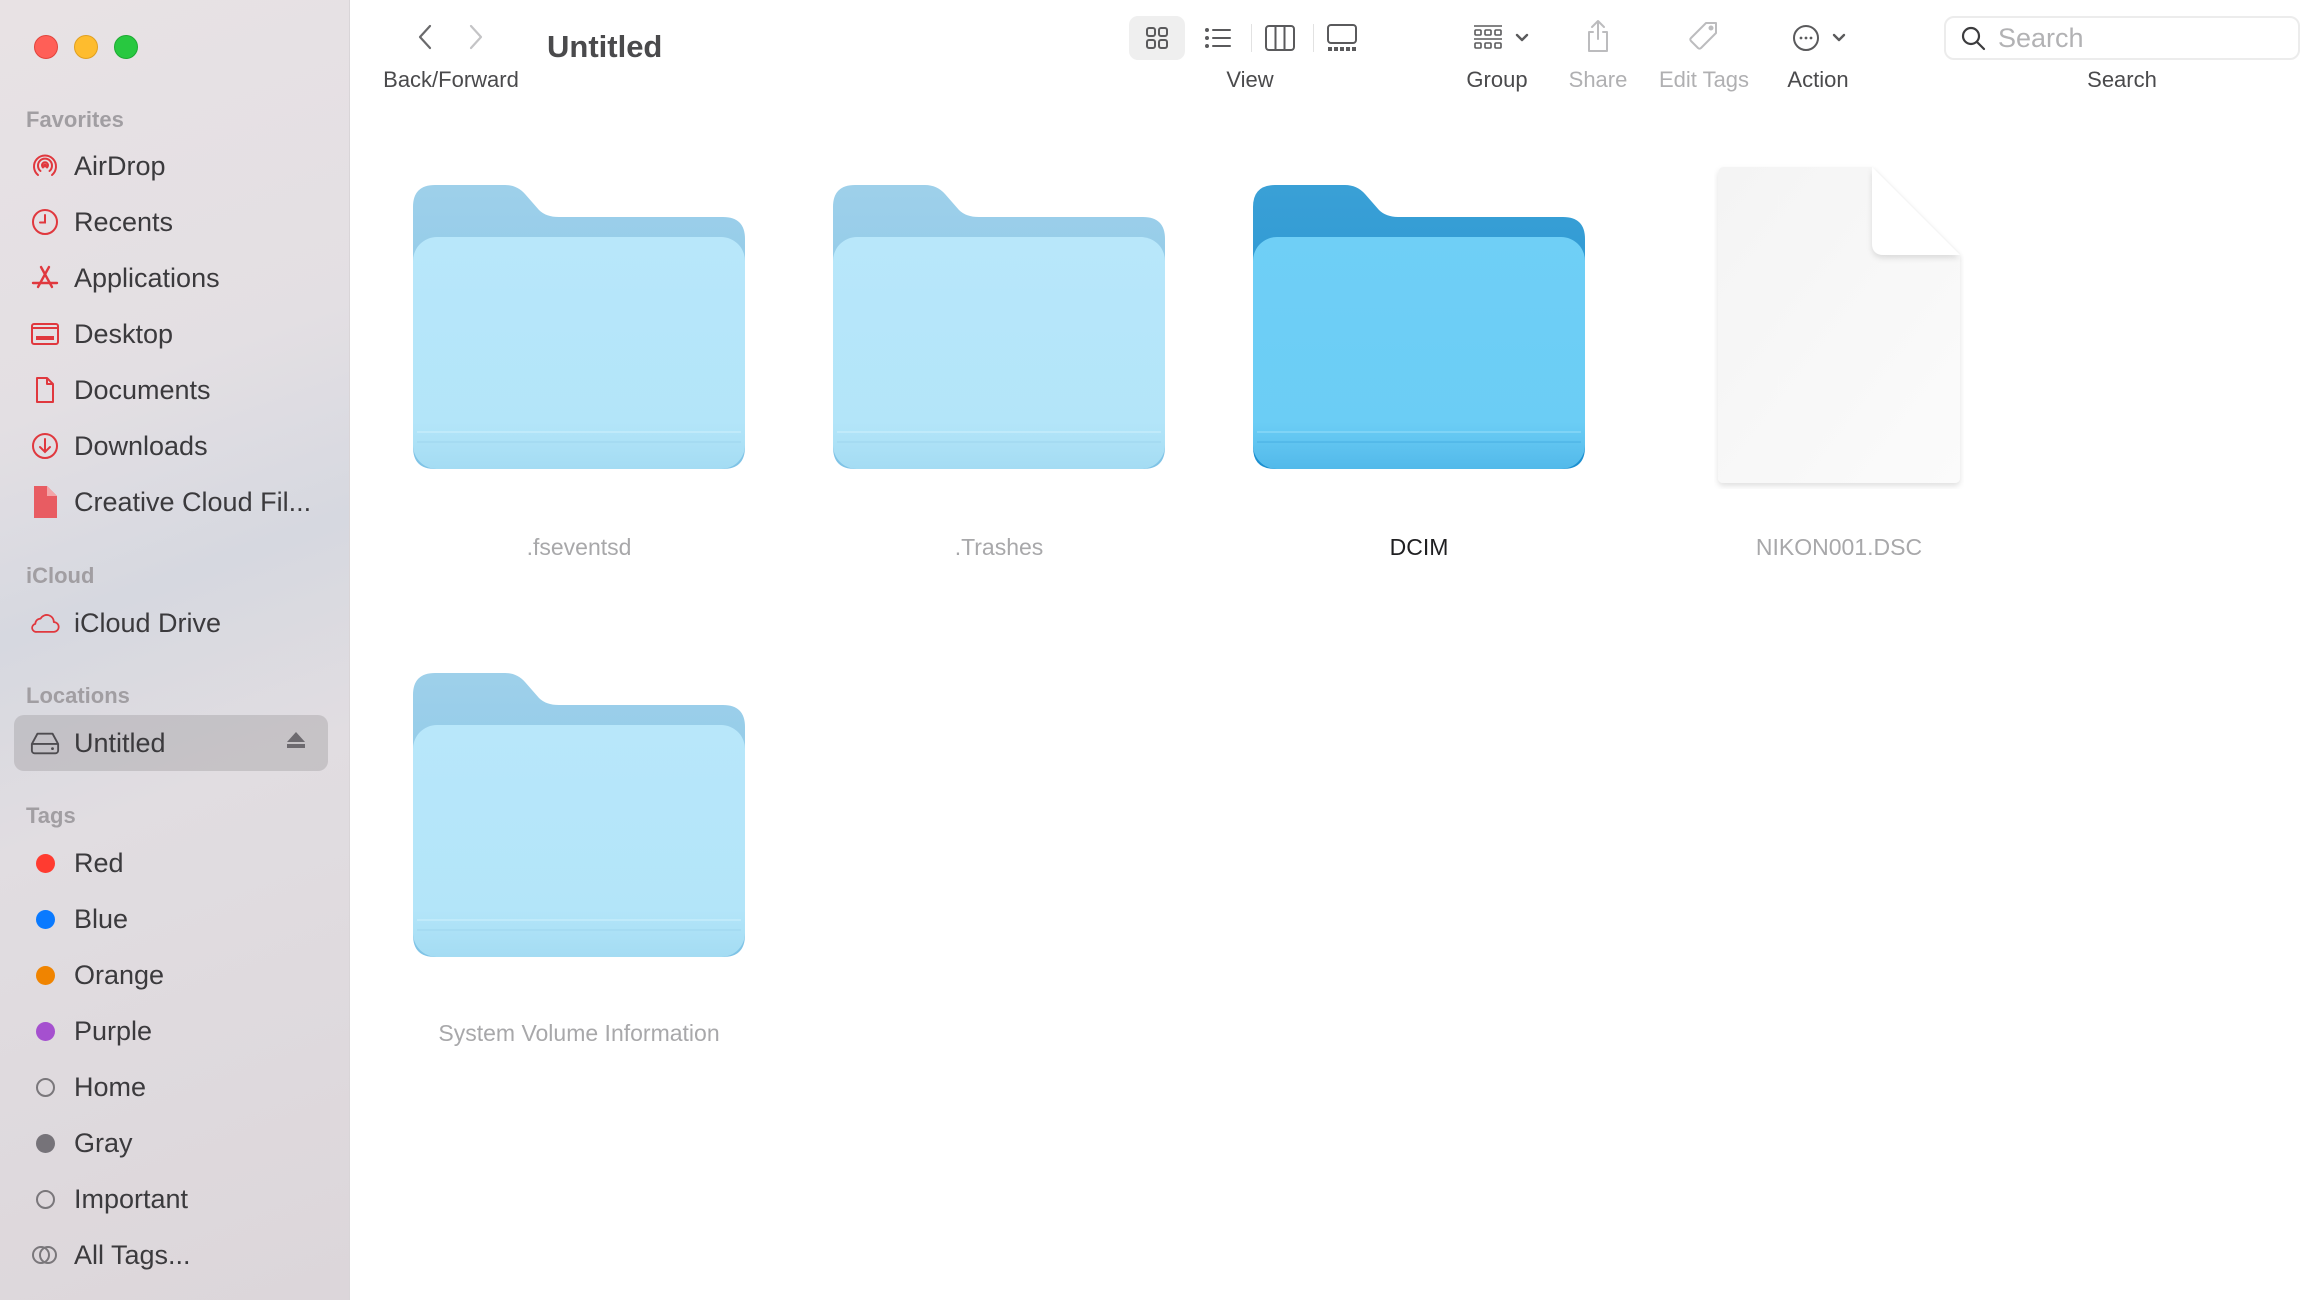 Image resolution: width=2320 pixels, height=1300 pixels. I want to click on window-title: Untitled, so click(605, 46).